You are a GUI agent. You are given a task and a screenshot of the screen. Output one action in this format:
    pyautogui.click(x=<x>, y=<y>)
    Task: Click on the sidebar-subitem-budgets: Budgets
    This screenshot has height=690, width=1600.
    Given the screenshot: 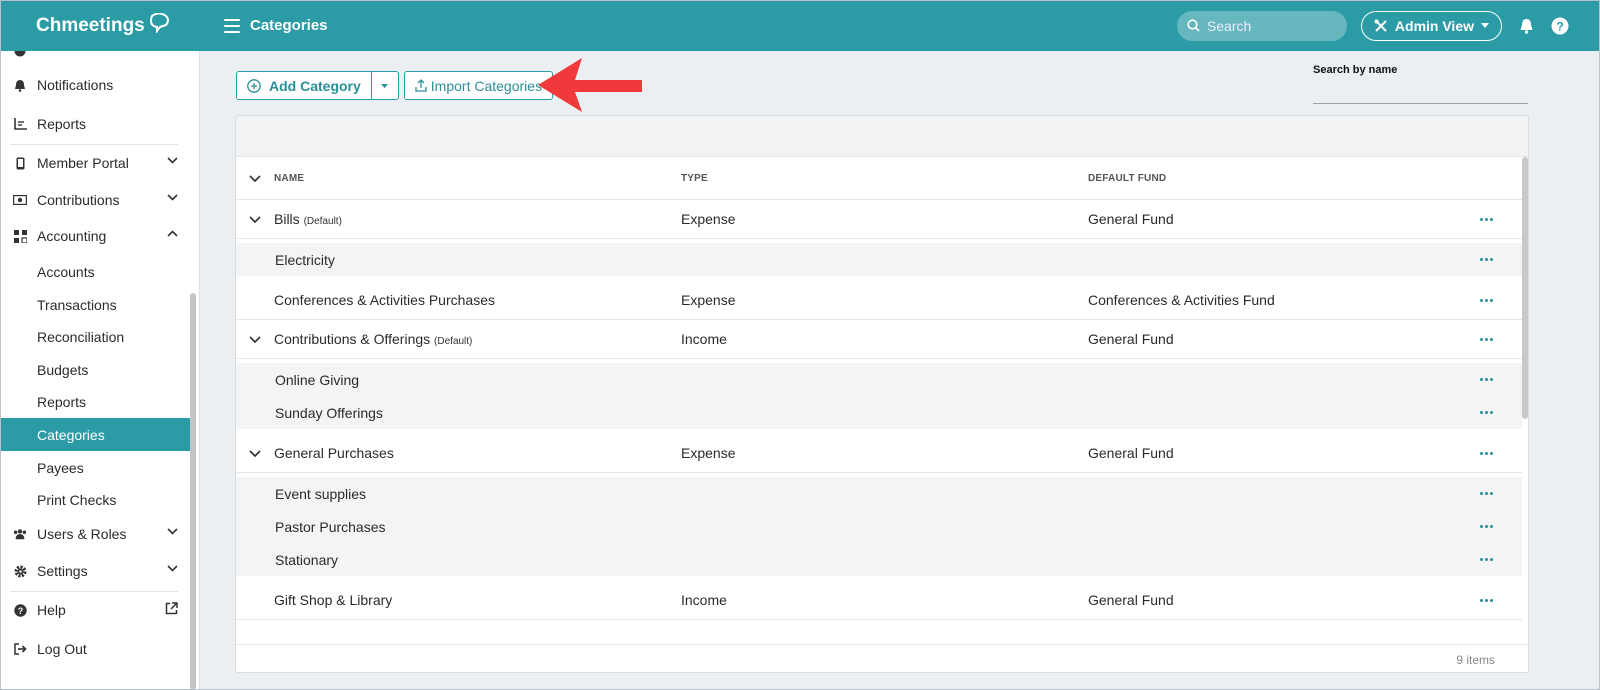 What is the action you would take?
    pyautogui.click(x=95, y=369)
    